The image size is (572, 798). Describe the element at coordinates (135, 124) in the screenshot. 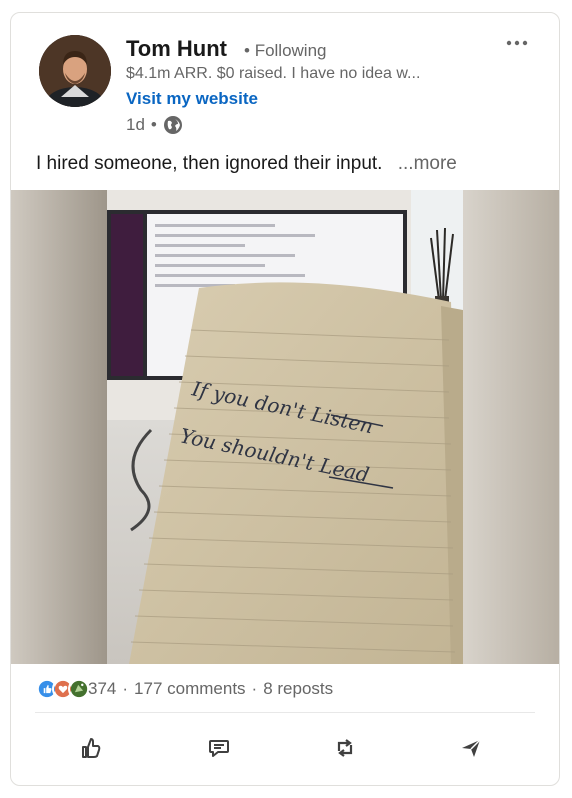

I see `post-time: 1d` at that location.